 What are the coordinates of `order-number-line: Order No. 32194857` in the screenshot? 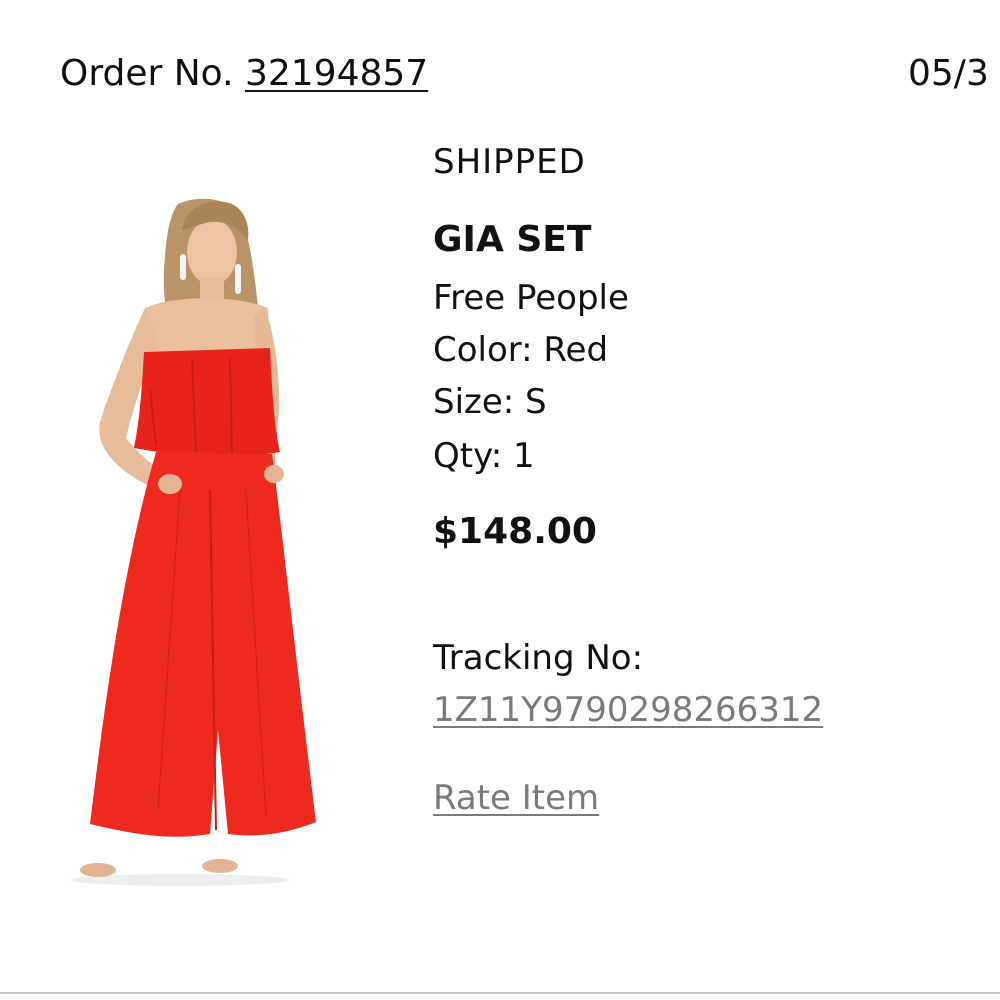 It's located at (244, 74).